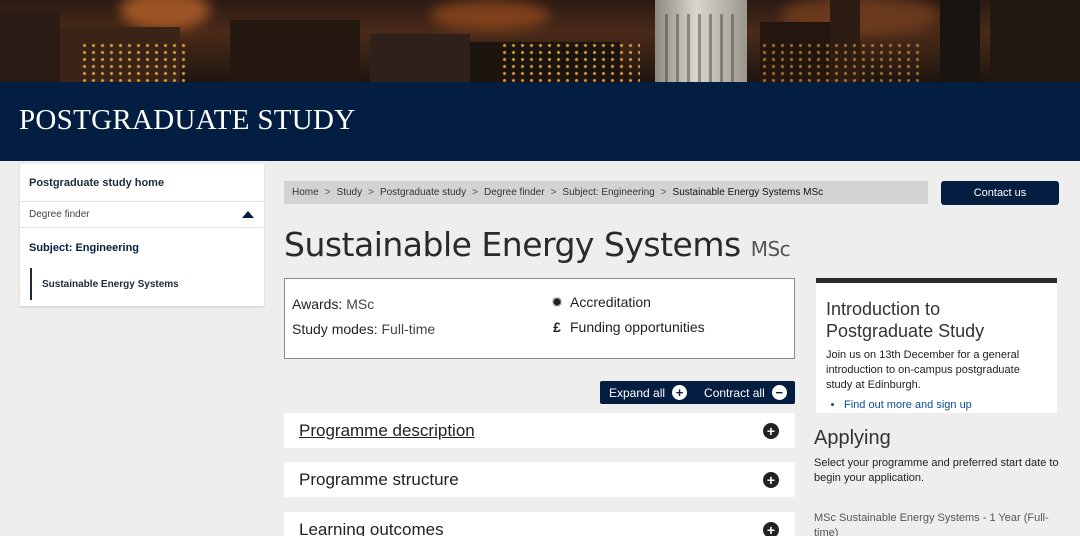  What do you see at coordinates (248, 214) in the screenshot?
I see `chevron-up-icon` at bounding box center [248, 214].